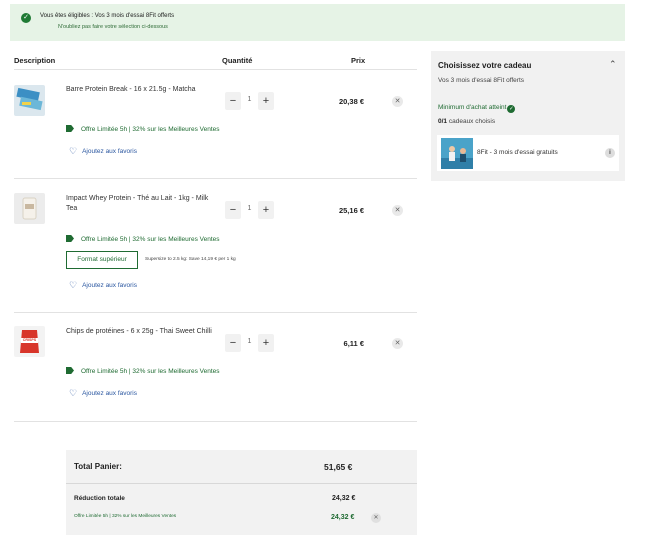  I want to click on chevron-up-icon: ⌃, so click(613, 64).